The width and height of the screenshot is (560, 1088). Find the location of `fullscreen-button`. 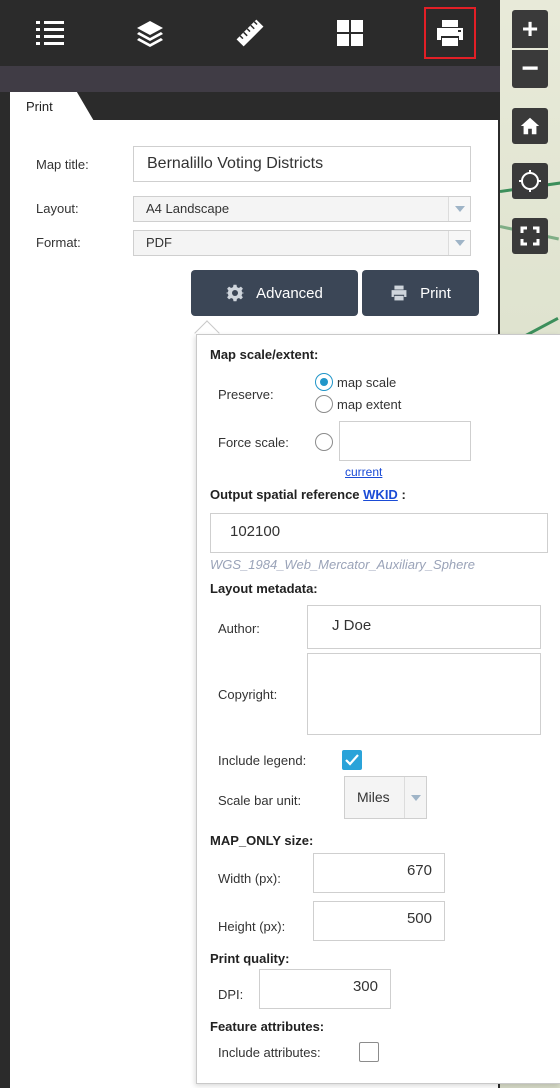

fullscreen-button is located at coordinates (530, 236).